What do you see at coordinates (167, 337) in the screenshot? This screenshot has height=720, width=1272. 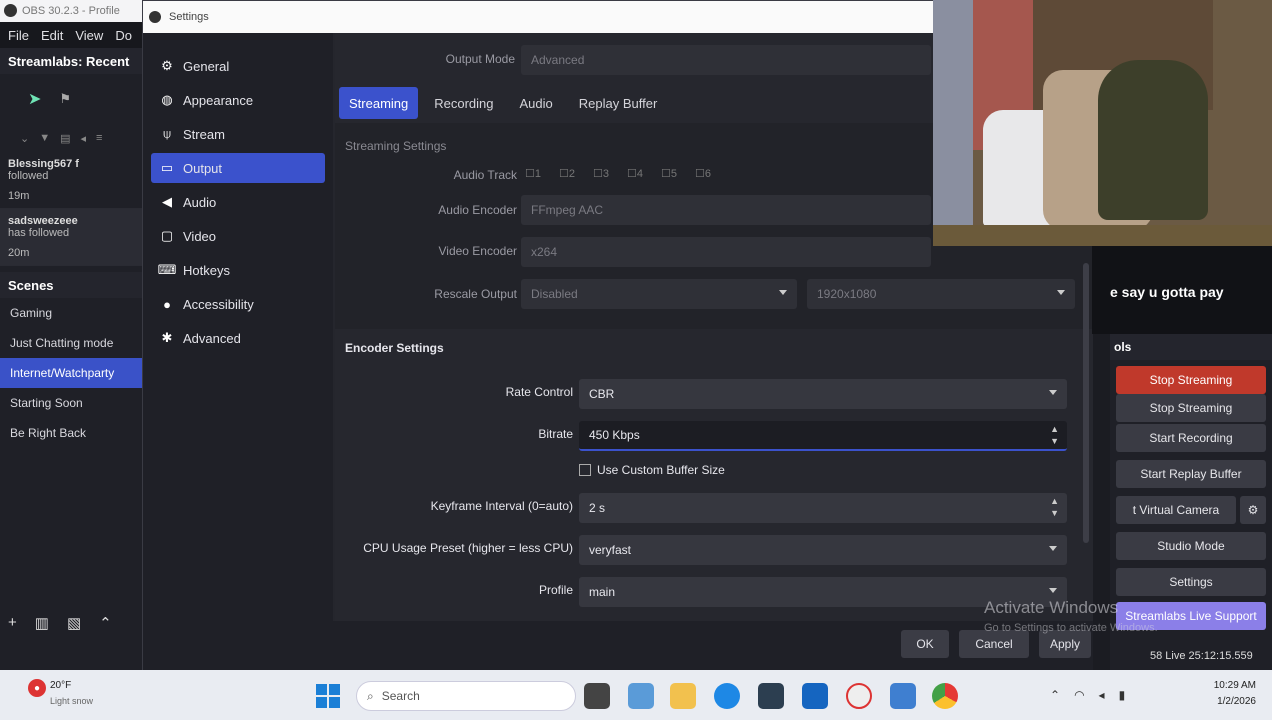 I see `wrench-icon: ✱` at bounding box center [167, 337].